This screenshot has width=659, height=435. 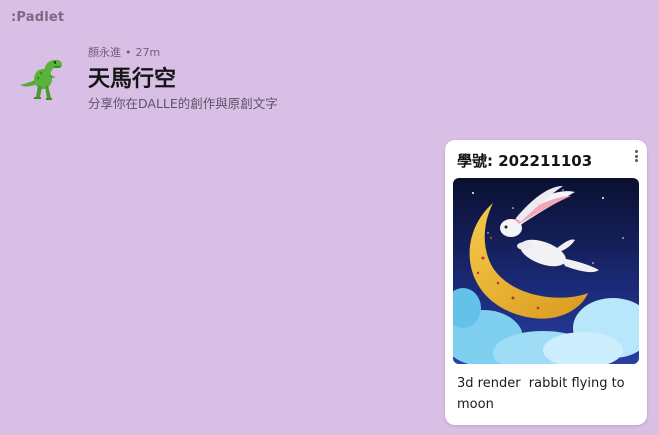 What do you see at coordinates (636, 156) in the screenshot?
I see `more-vertical-icon` at bounding box center [636, 156].